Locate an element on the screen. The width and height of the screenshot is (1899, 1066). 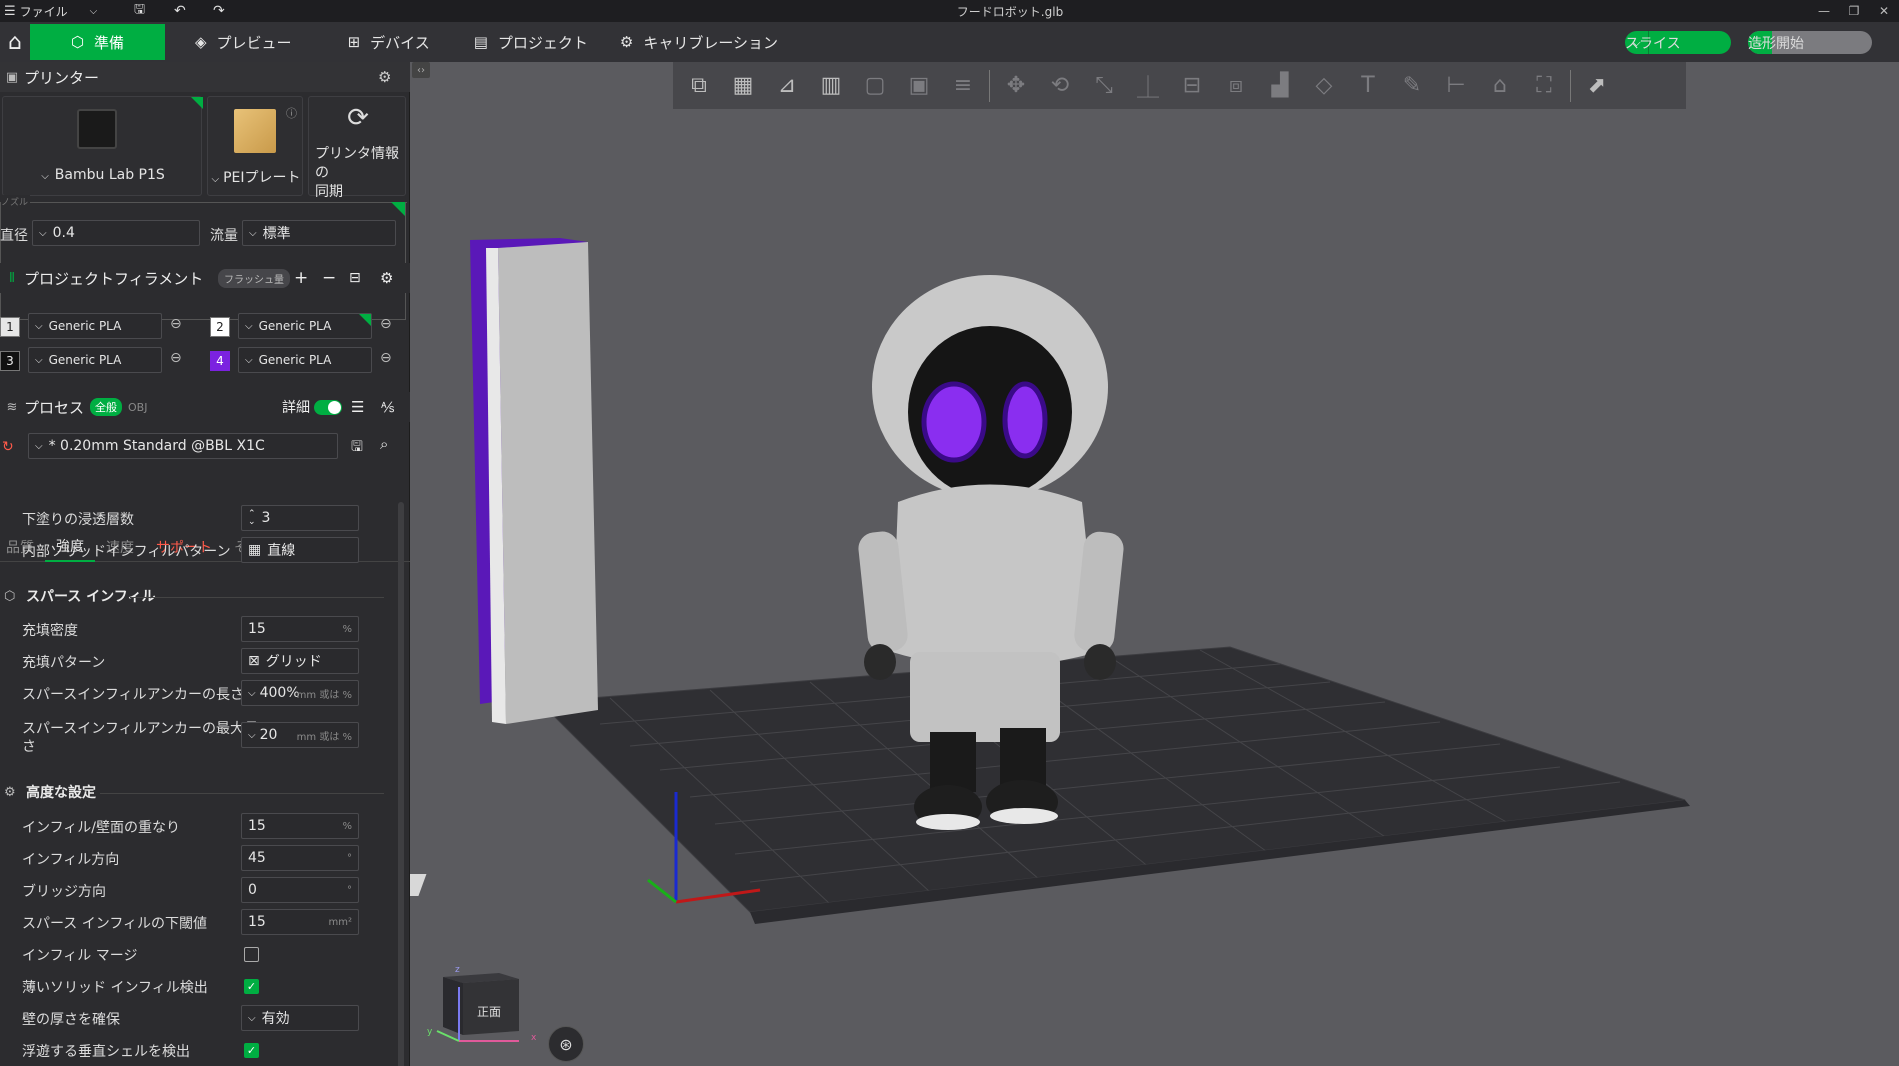
minimize-icon: — is located at coordinates (1824, 11).